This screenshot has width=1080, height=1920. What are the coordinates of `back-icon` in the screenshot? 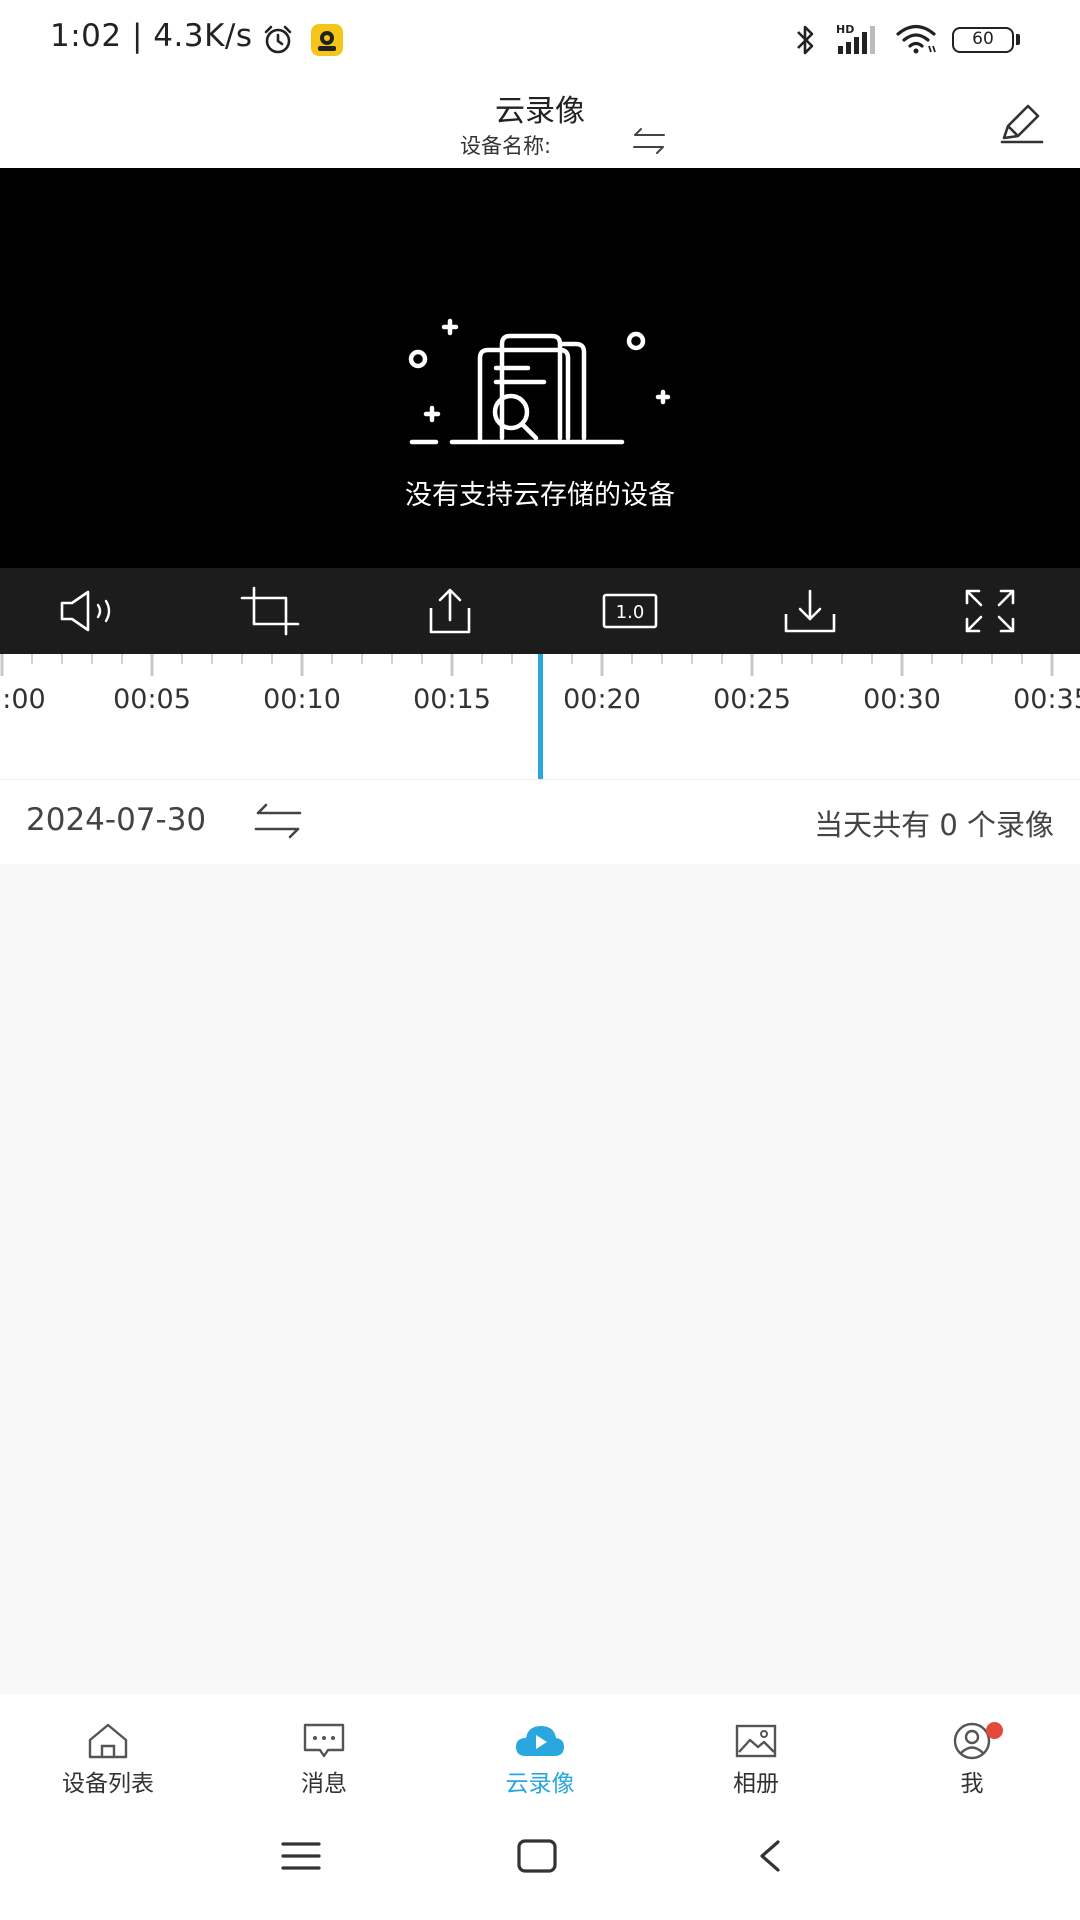 It's located at (769, 1856).